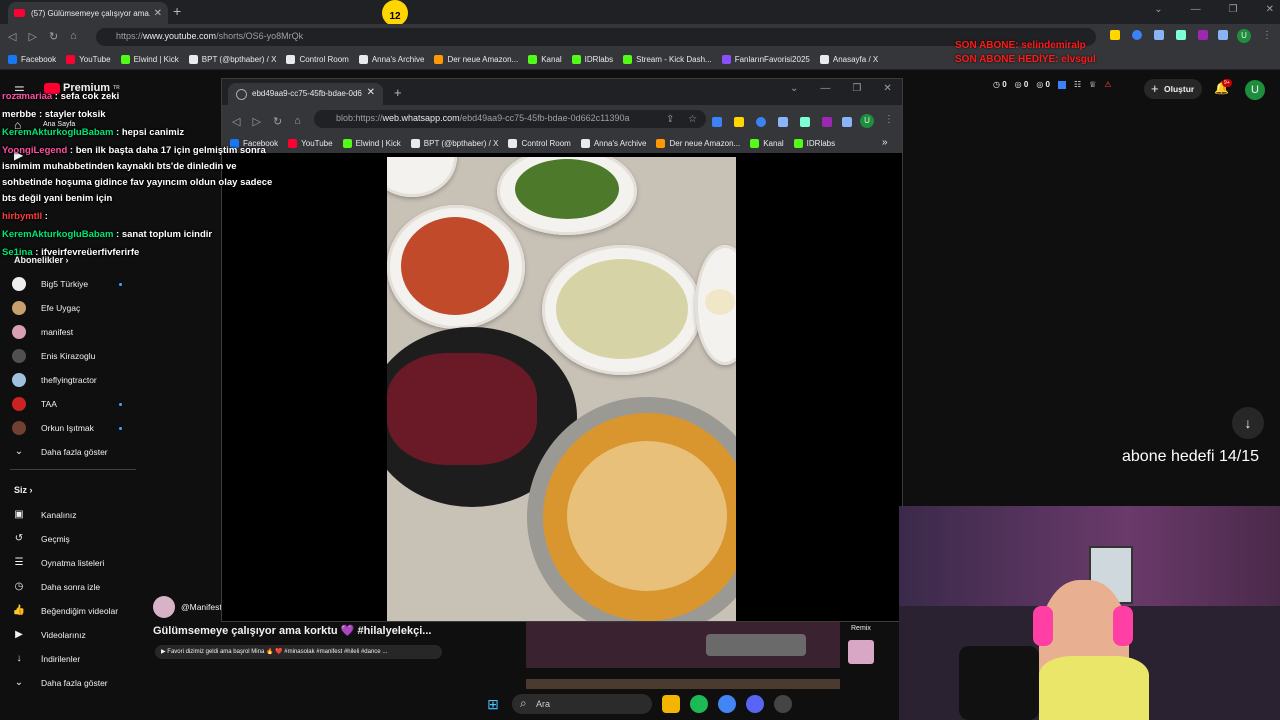  What do you see at coordinates (44, 515) in the screenshot?
I see `you-item: ▣ Kanalınız` at bounding box center [44, 515].